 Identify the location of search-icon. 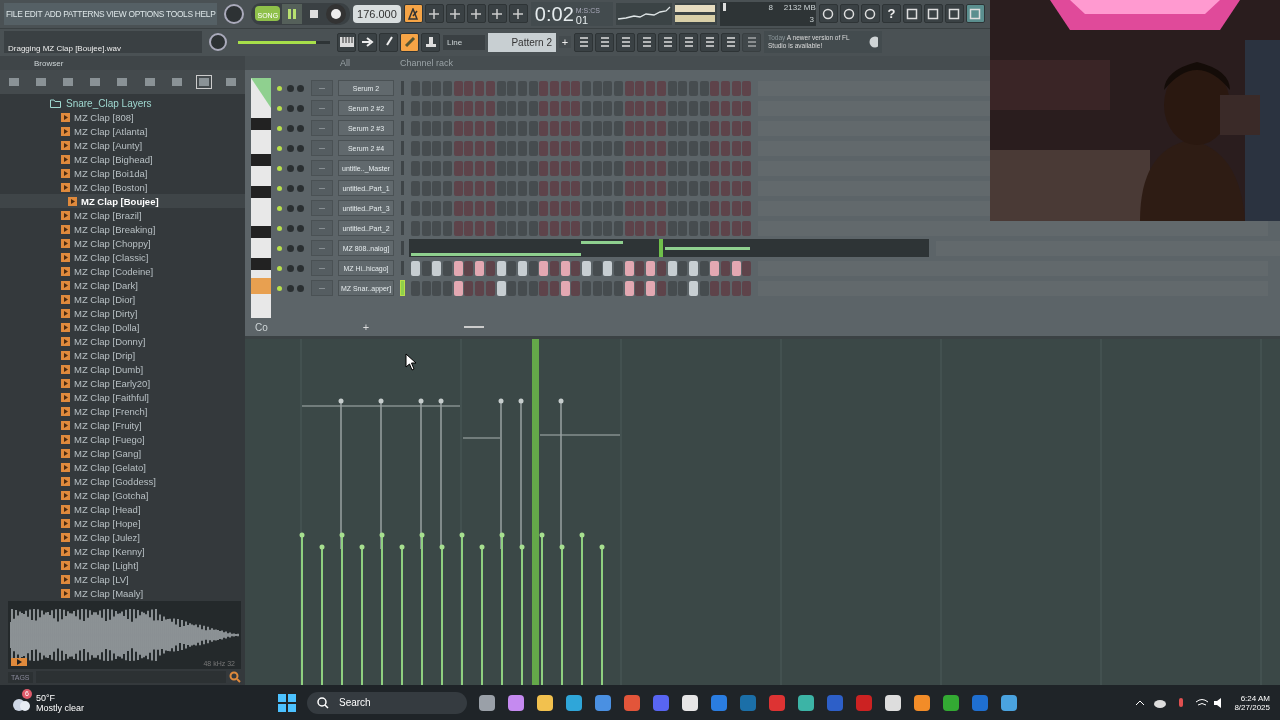
(235, 677).